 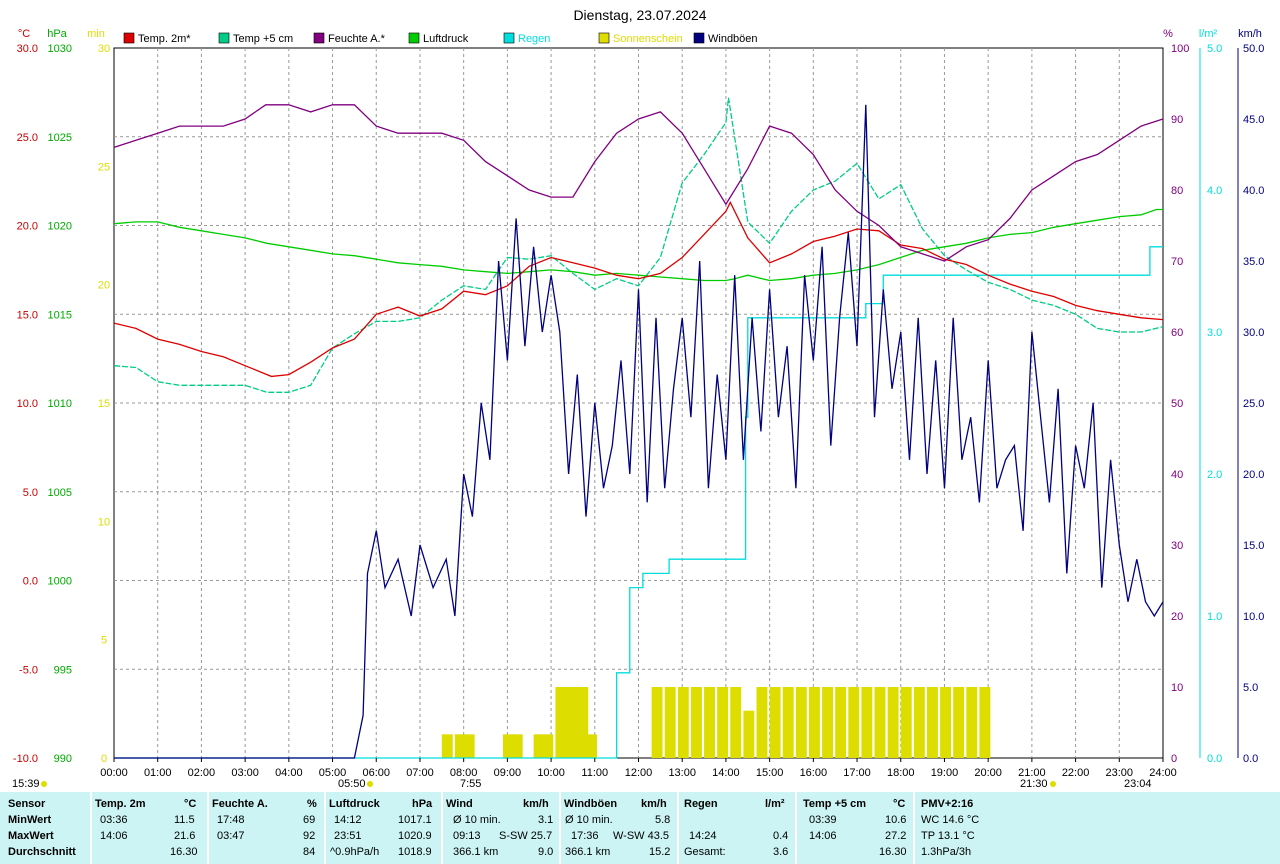 What do you see at coordinates (1163, 773) in the screenshot?
I see `x-tick-label: 24:00` at bounding box center [1163, 773].